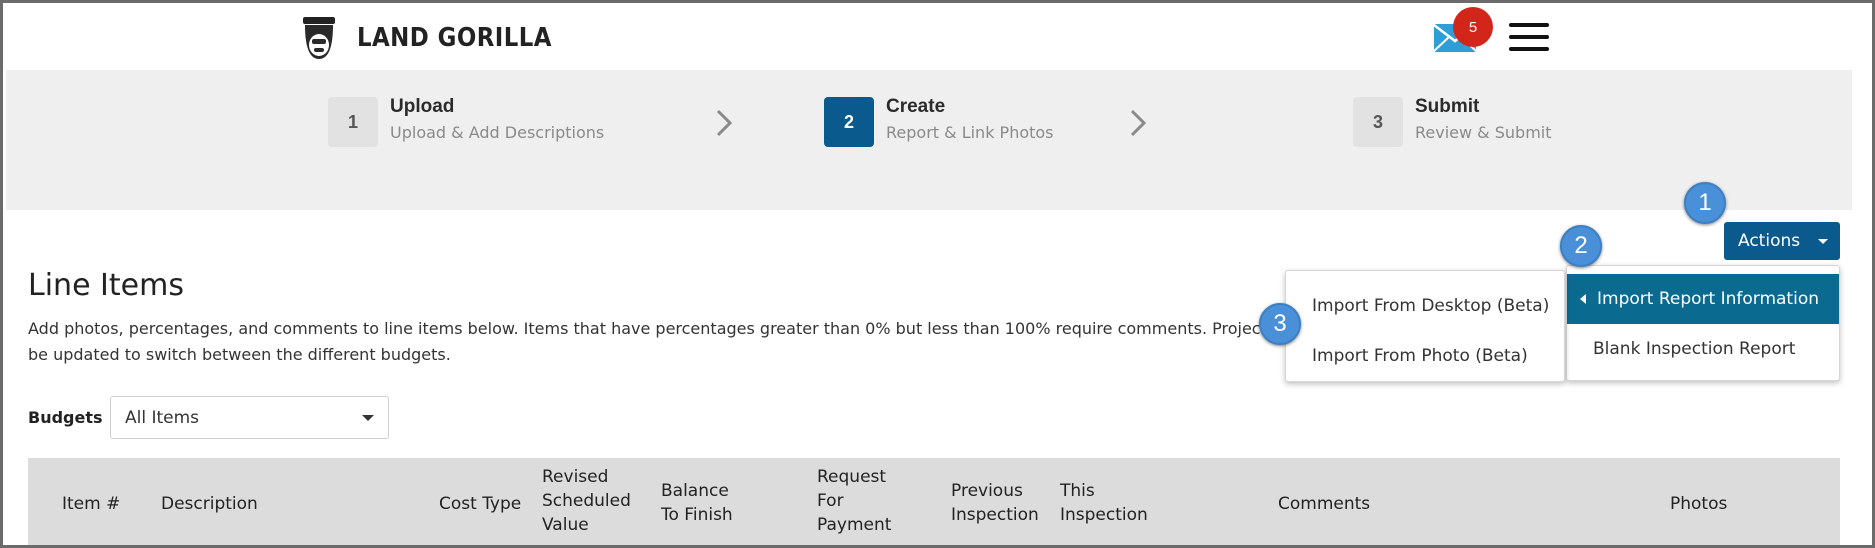  What do you see at coordinates (1581, 246) in the screenshot?
I see `callout-marker: 2` at bounding box center [1581, 246].